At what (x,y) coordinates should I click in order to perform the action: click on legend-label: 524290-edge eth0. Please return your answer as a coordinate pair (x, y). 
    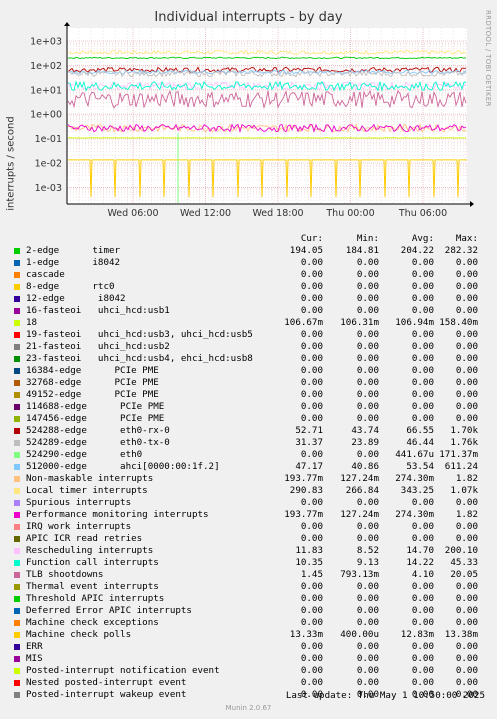
    Looking at the image, I should click on (84, 454).